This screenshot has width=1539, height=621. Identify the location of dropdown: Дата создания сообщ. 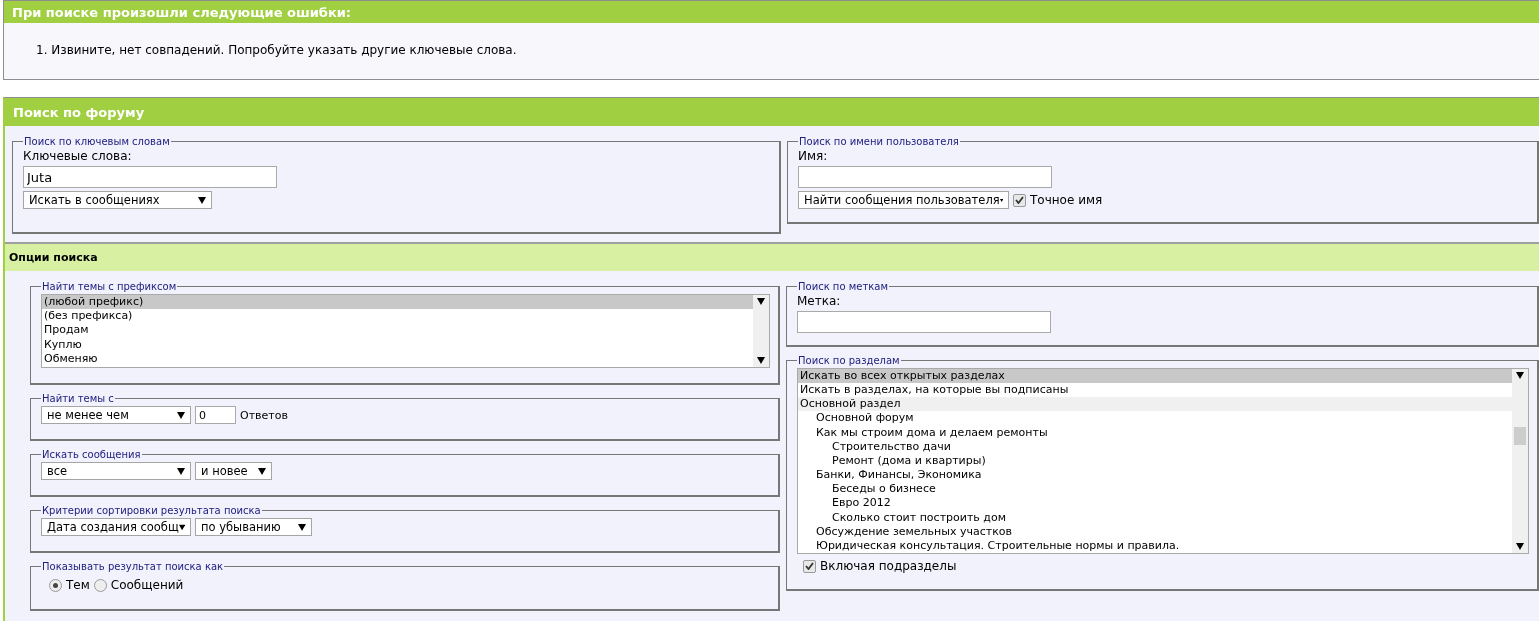
(116, 527).